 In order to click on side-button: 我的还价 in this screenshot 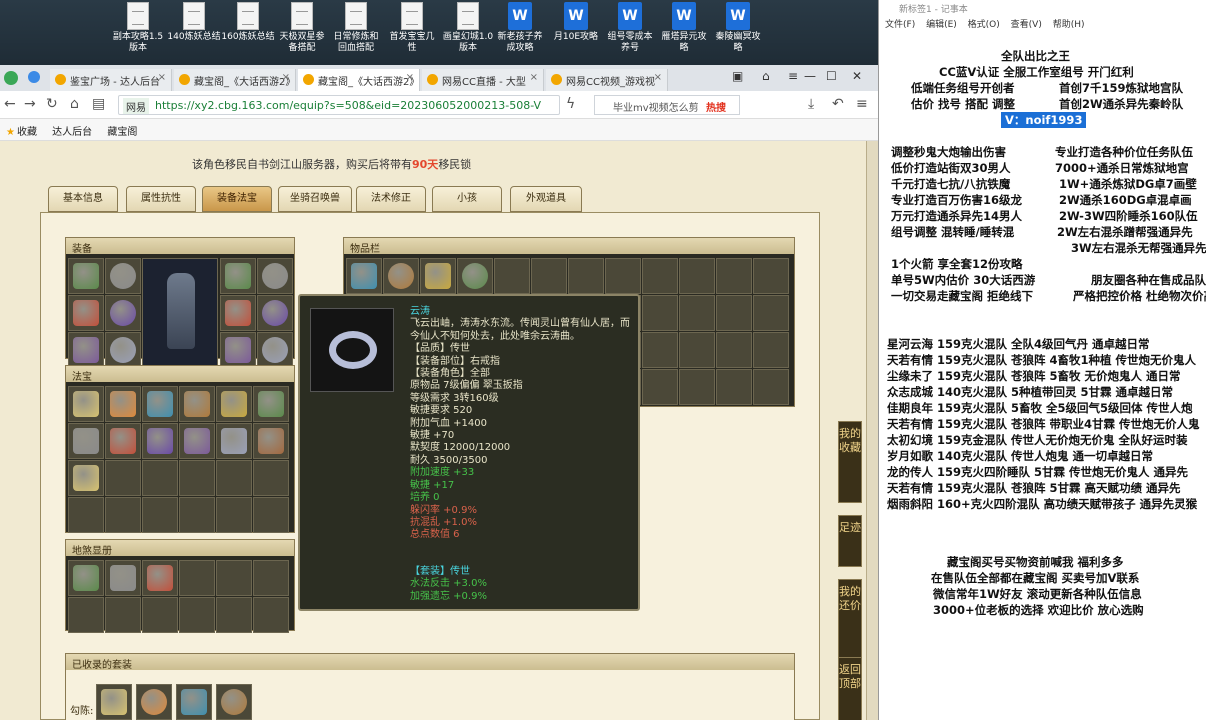, I will do `click(850, 620)`.